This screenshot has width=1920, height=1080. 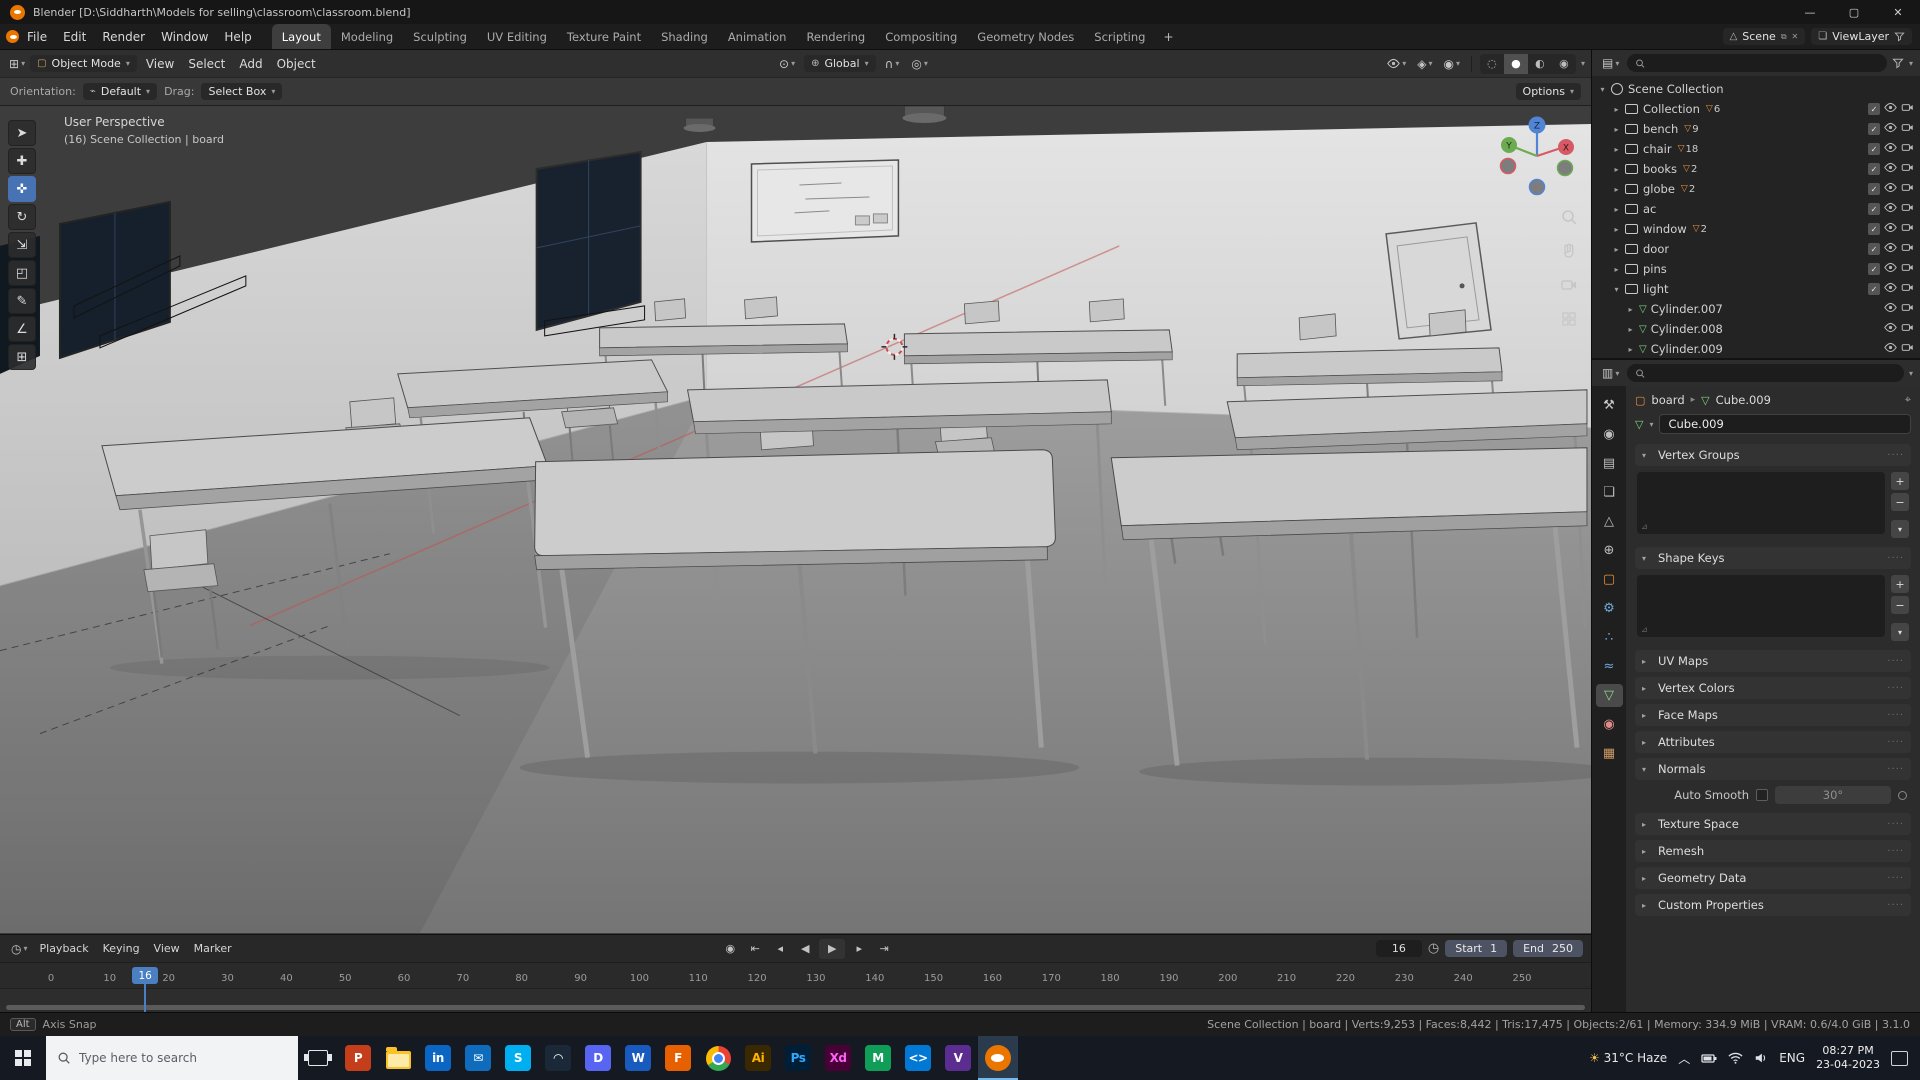 I want to click on section-header-vertex-colors: ▸ Vertex Colors ····, so click(x=1773, y=688).